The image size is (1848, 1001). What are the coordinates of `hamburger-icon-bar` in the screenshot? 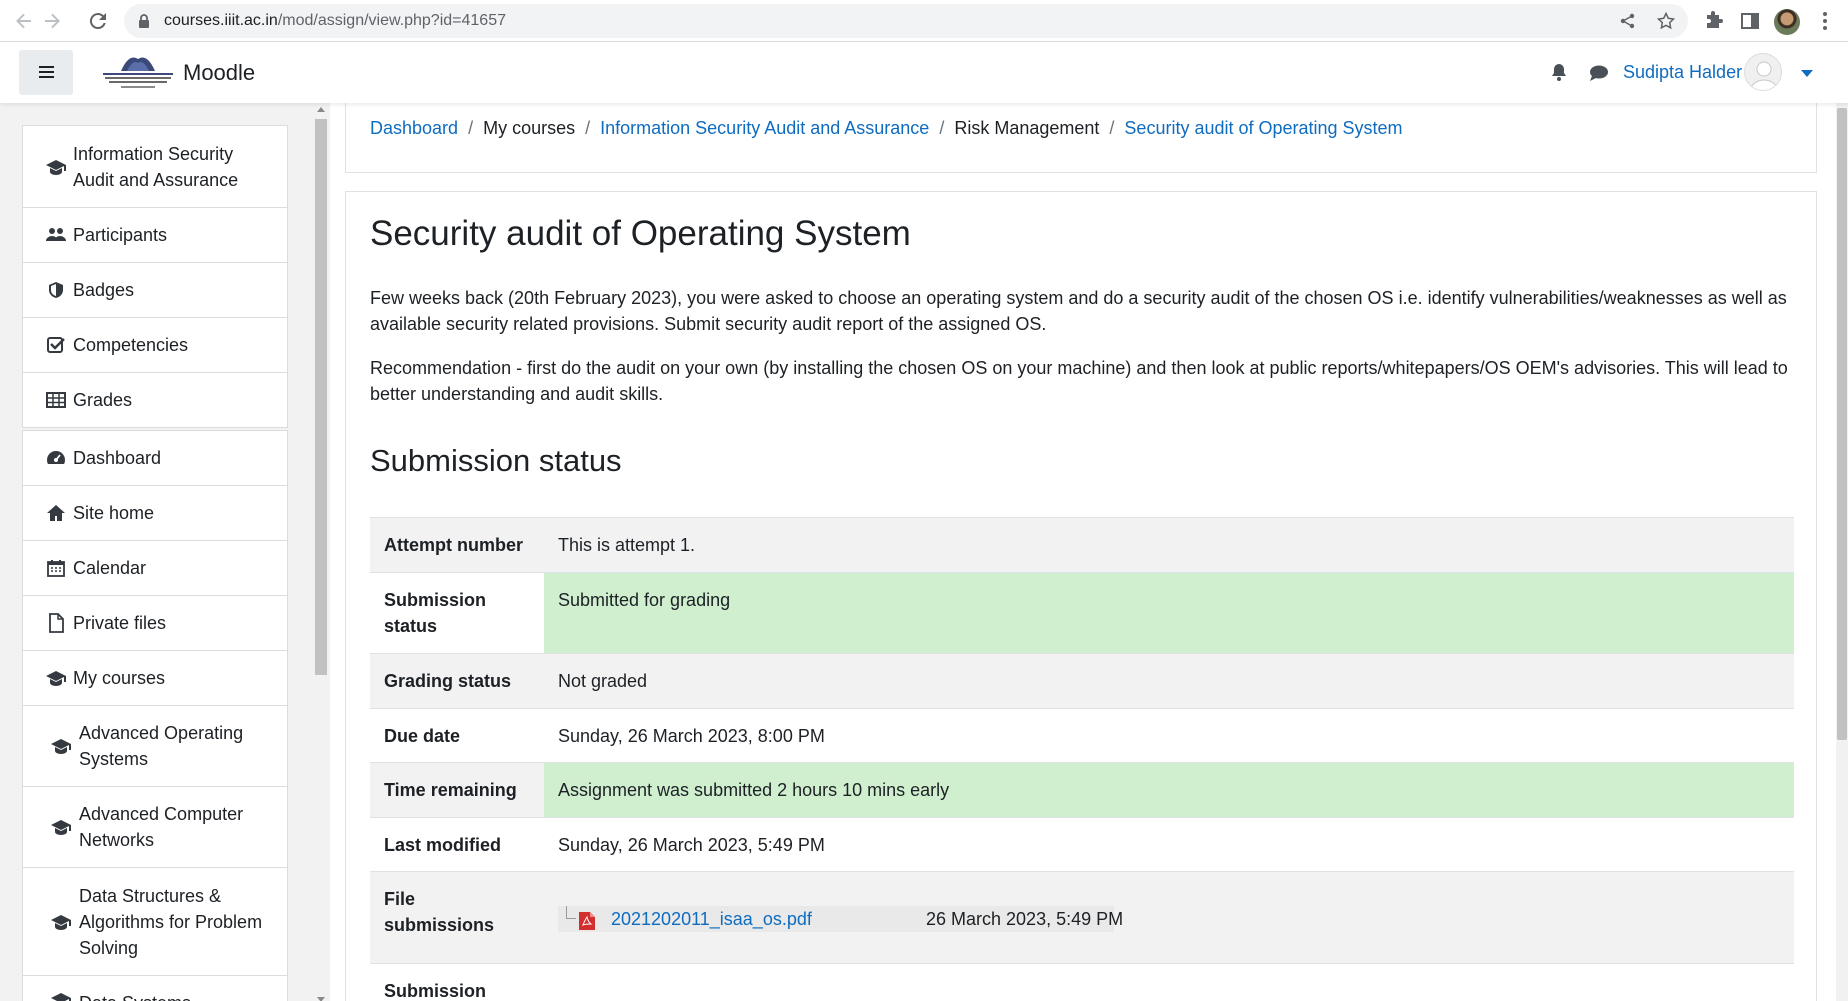 It's located at (46, 72).